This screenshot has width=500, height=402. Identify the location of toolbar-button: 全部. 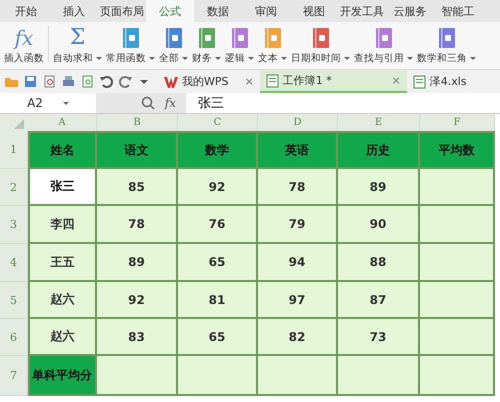
(173, 46).